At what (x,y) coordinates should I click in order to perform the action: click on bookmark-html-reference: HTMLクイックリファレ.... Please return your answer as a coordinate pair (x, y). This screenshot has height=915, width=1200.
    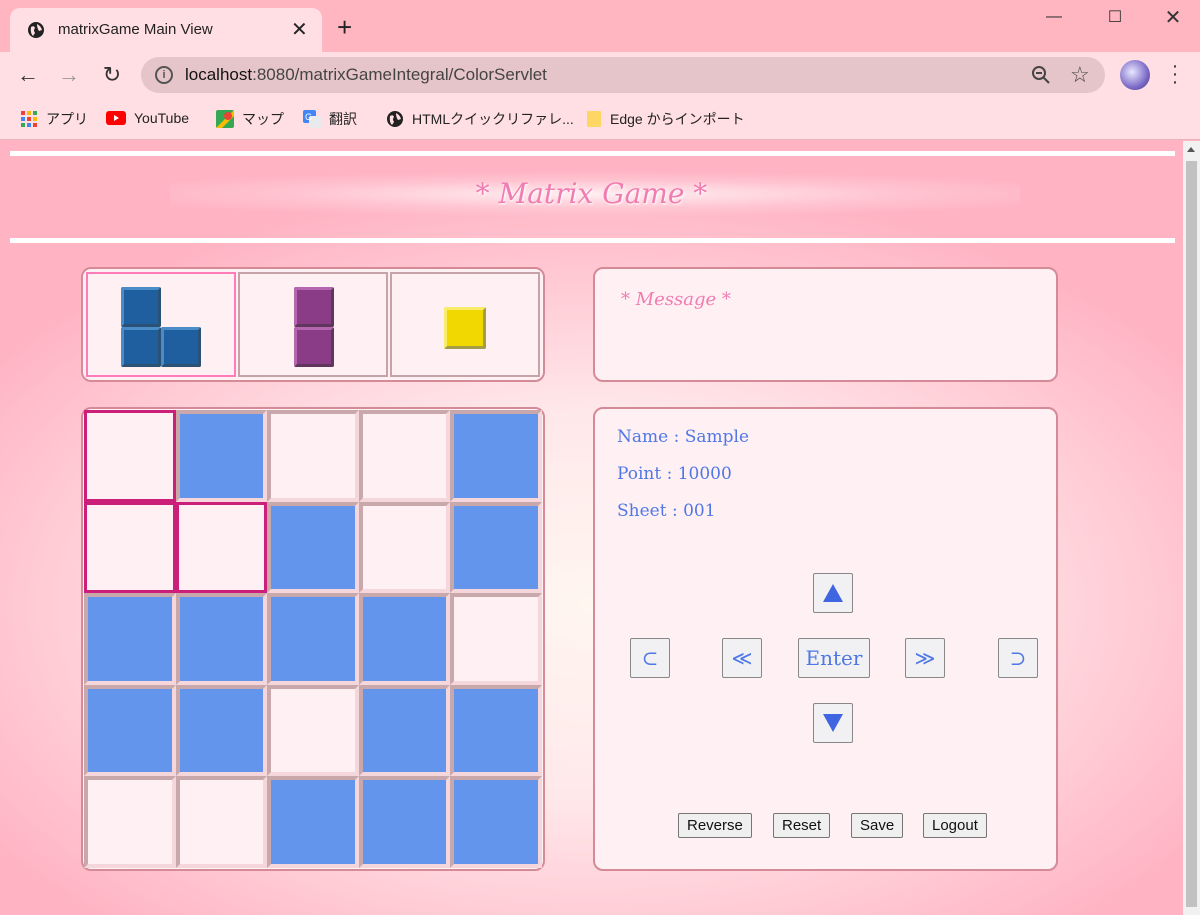
    Looking at the image, I should click on (480, 119).